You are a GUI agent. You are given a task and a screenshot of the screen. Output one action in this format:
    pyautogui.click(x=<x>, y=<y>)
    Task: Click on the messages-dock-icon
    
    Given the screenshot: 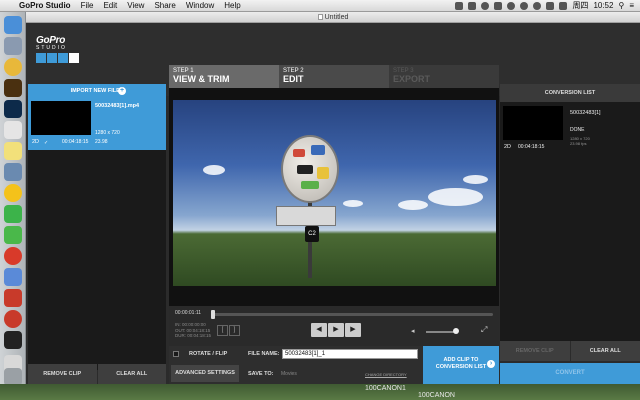 What is the action you would take?
    pyautogui.click(x=13, y=235)
    